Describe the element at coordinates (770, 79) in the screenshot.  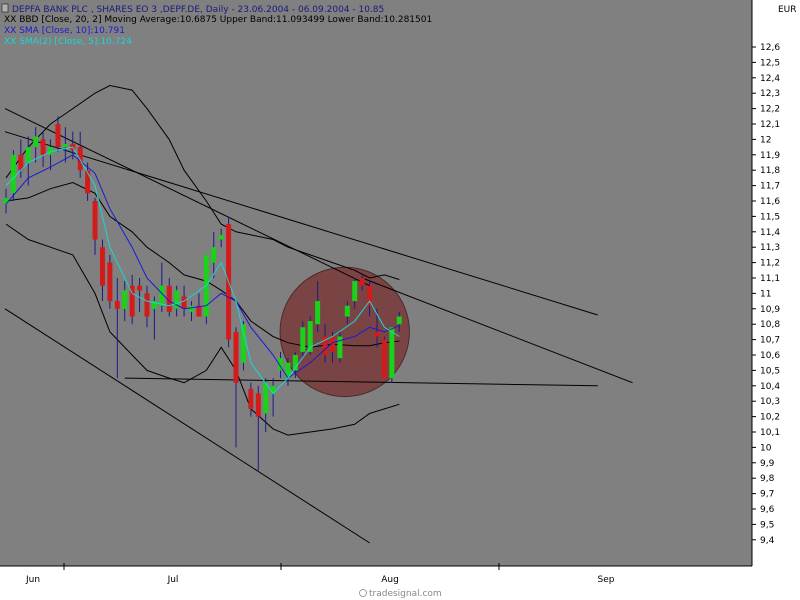
I see `y-tick-label: 12,4` at that location.